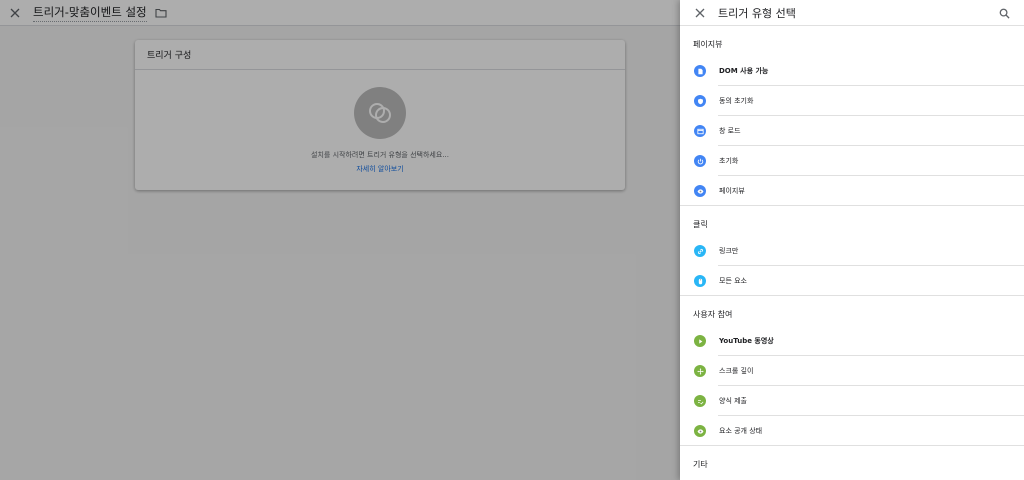  Describe the element at coordinates (852, 341) in the screenshot. I see `trigger-type-item: YouTube 동영상` at that location.